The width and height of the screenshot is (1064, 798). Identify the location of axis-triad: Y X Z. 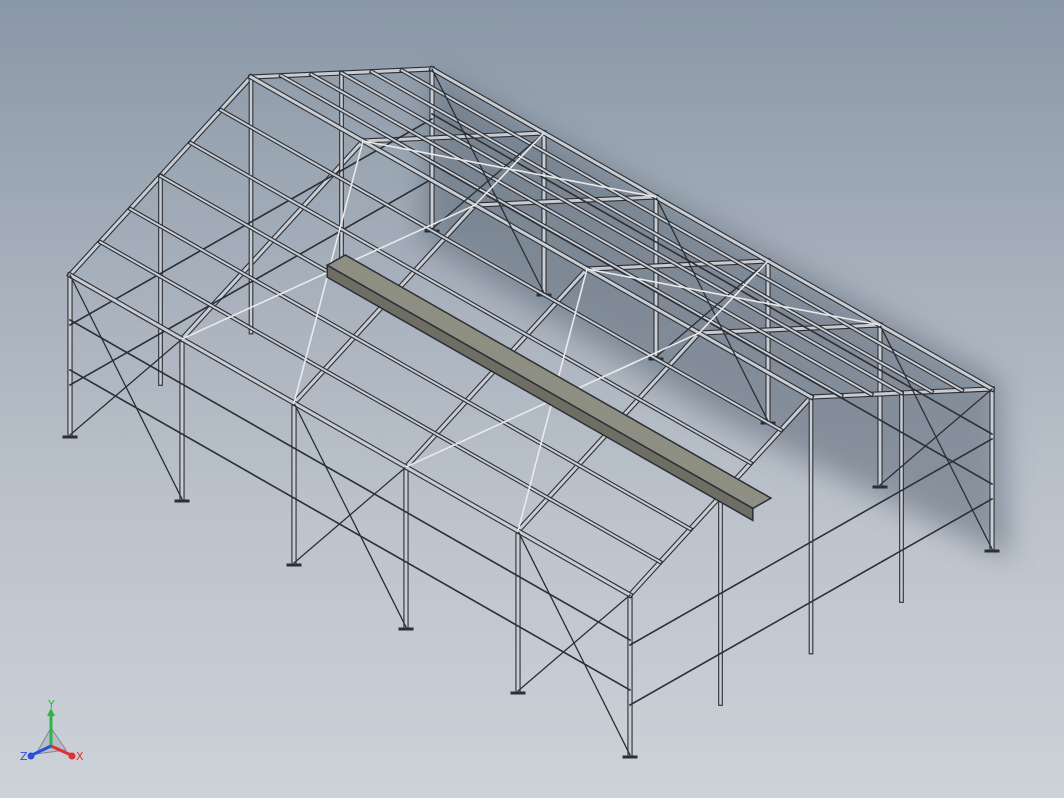
(54, 739).